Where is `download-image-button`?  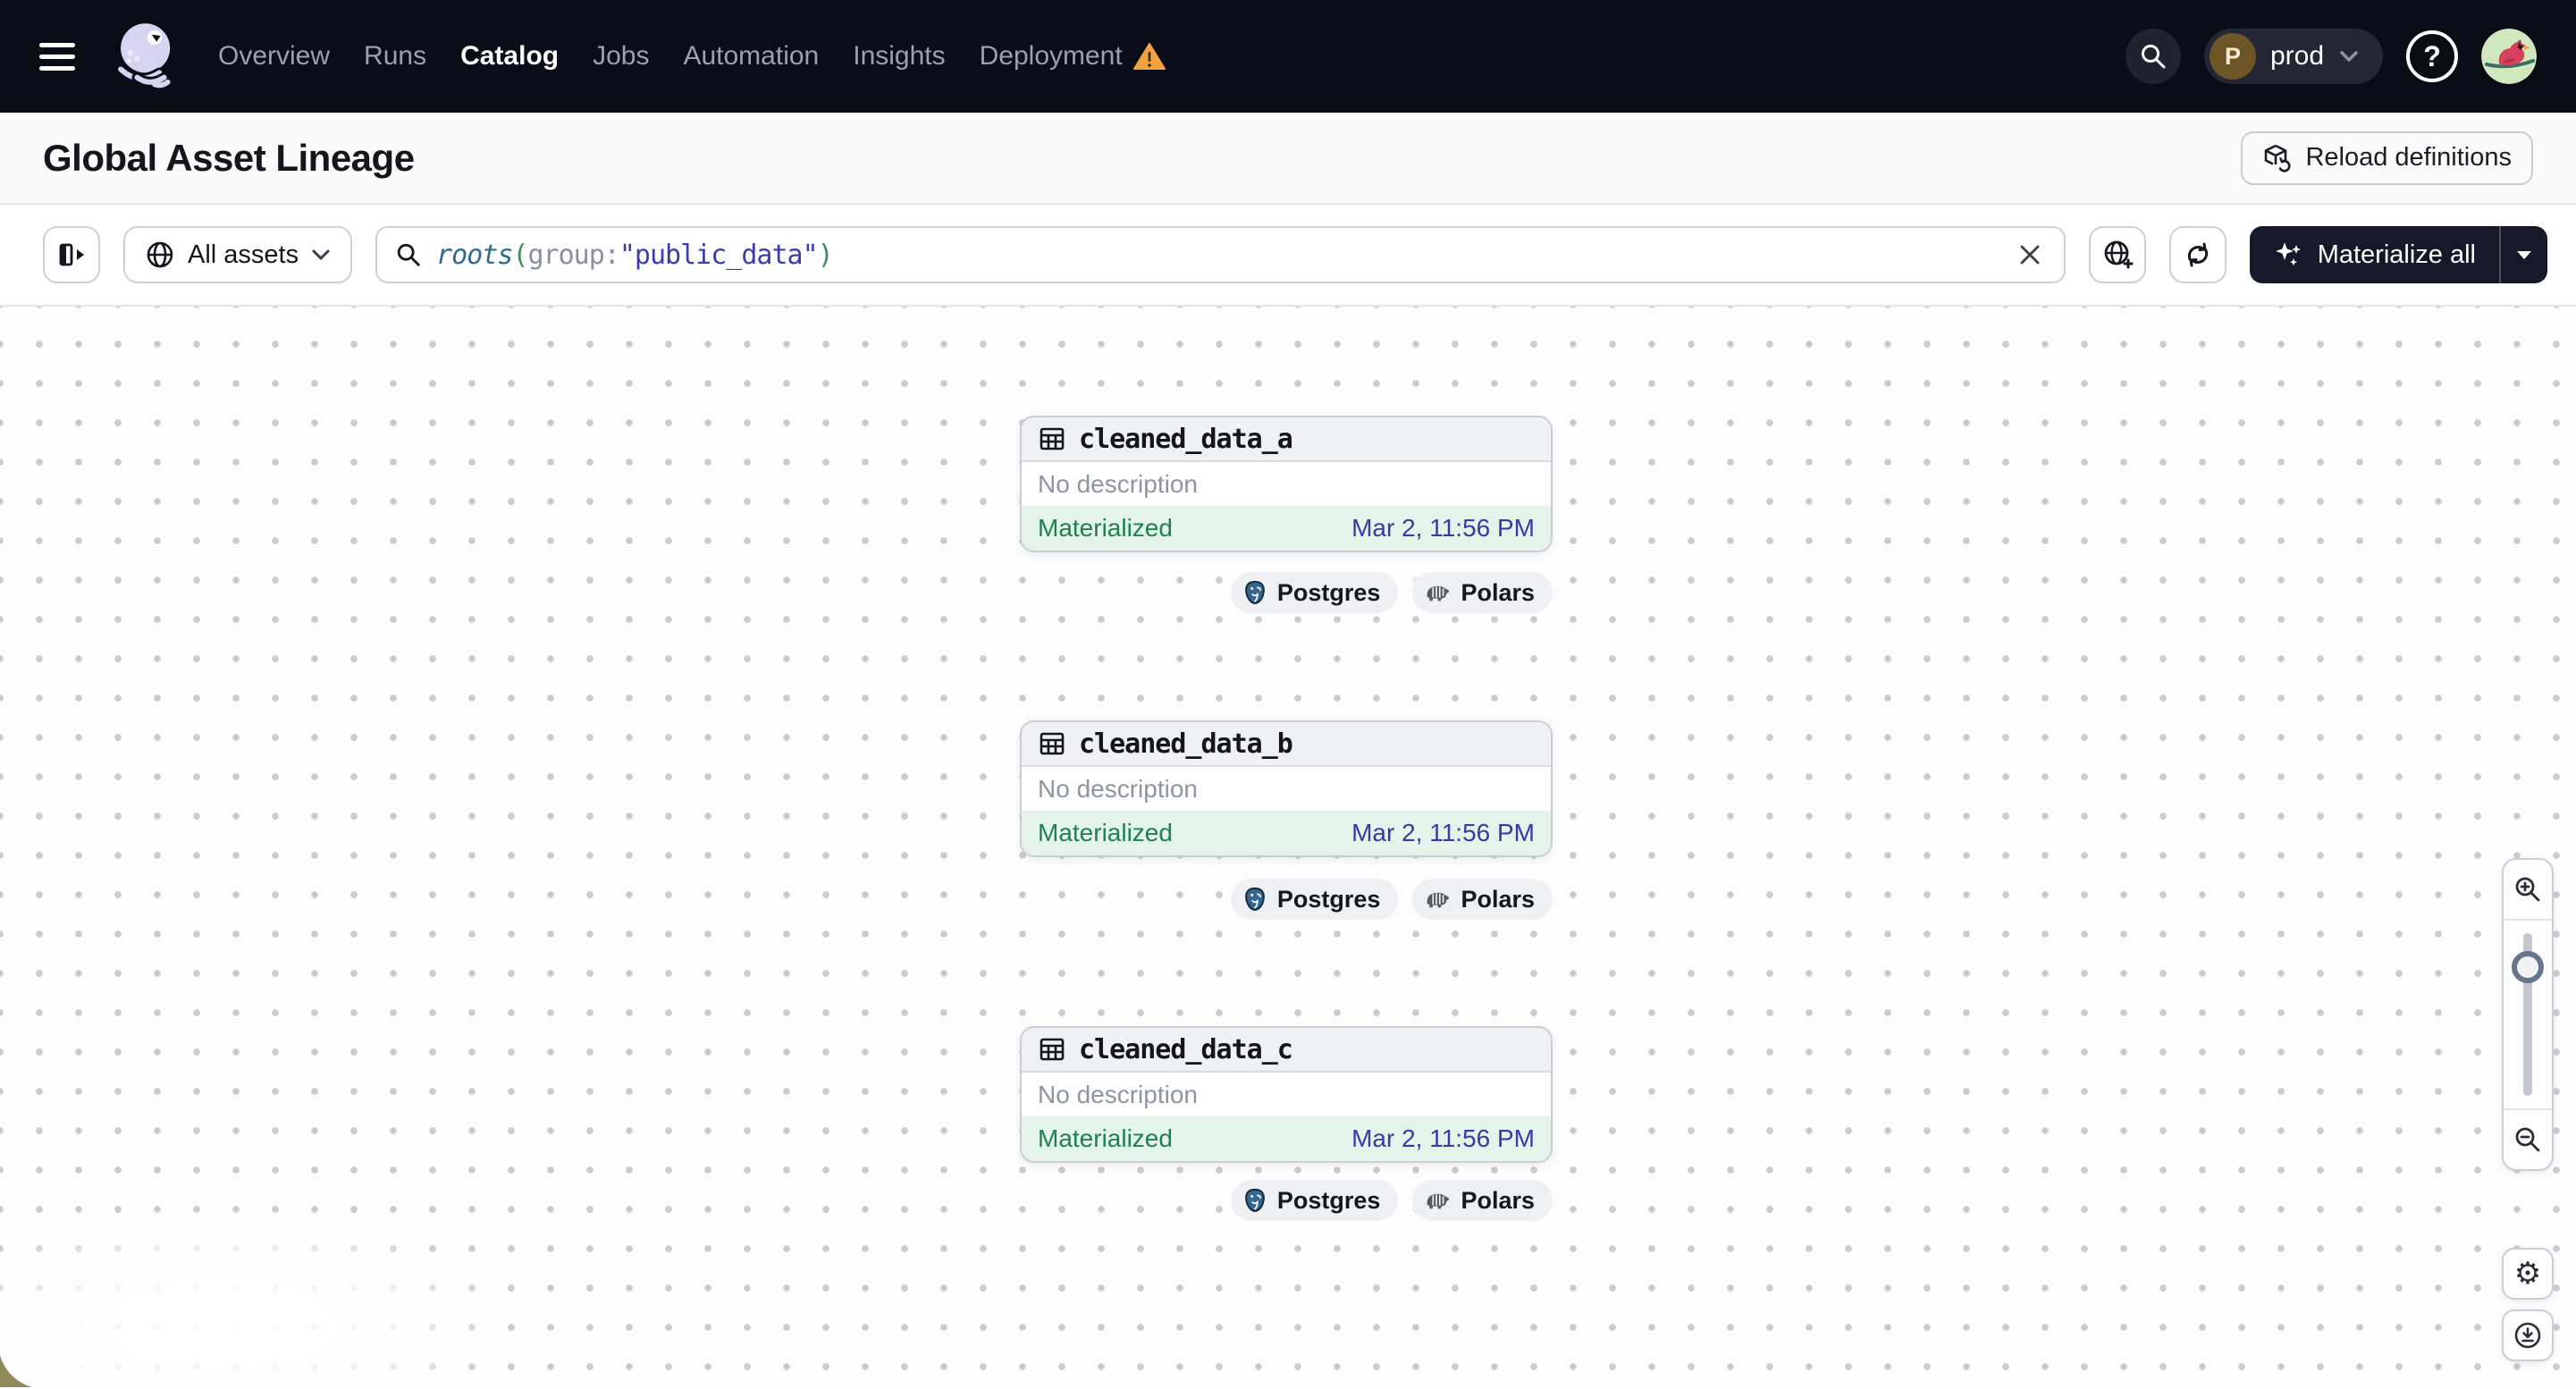
download-image-button is located at coordinates (2528, 1335).